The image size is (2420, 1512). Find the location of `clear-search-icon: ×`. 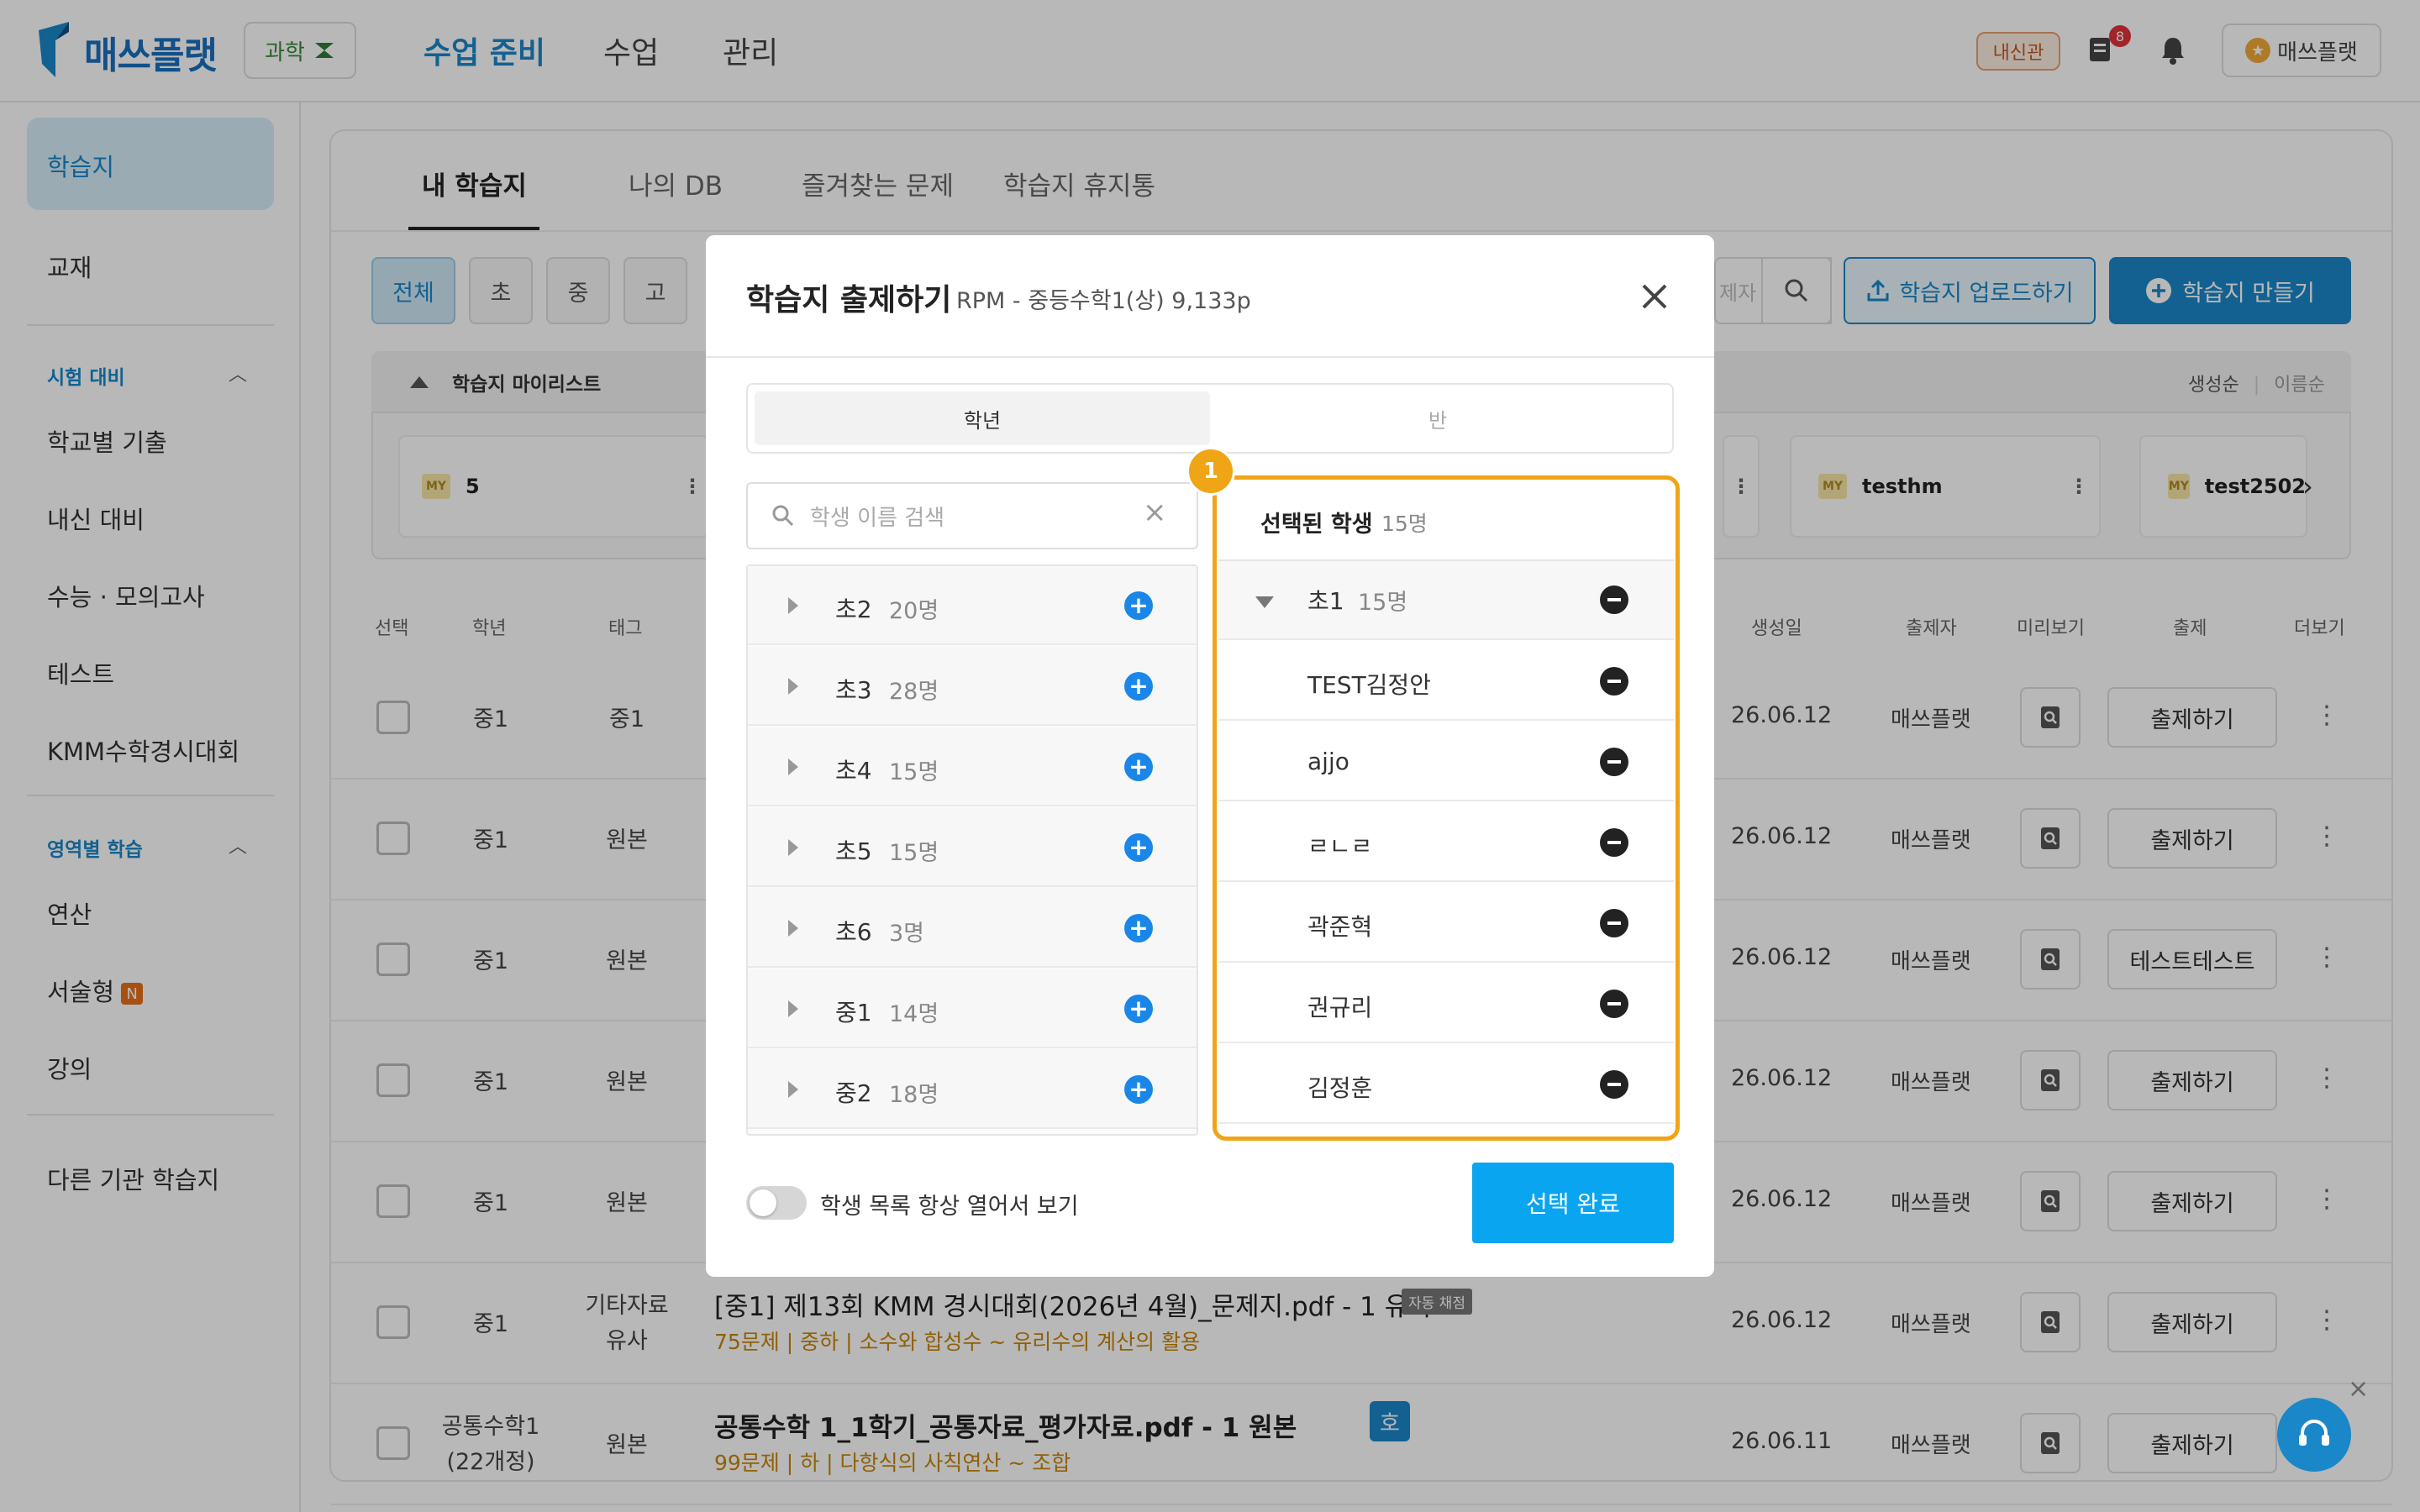

clear-search-icon: × is located at coordinates (1155, 512).